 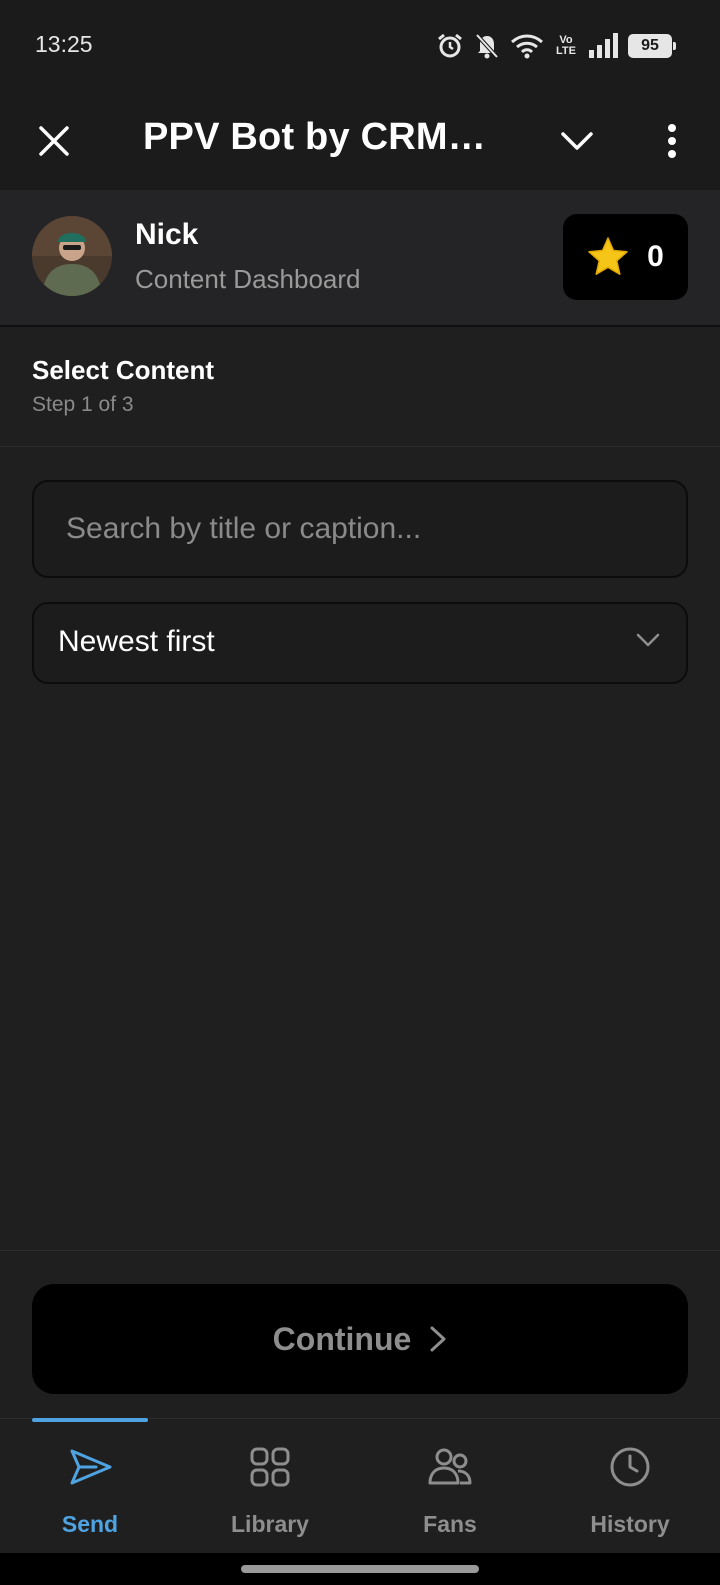 I want to click on nav-fans: Fans, so click(x=450, y=1486).